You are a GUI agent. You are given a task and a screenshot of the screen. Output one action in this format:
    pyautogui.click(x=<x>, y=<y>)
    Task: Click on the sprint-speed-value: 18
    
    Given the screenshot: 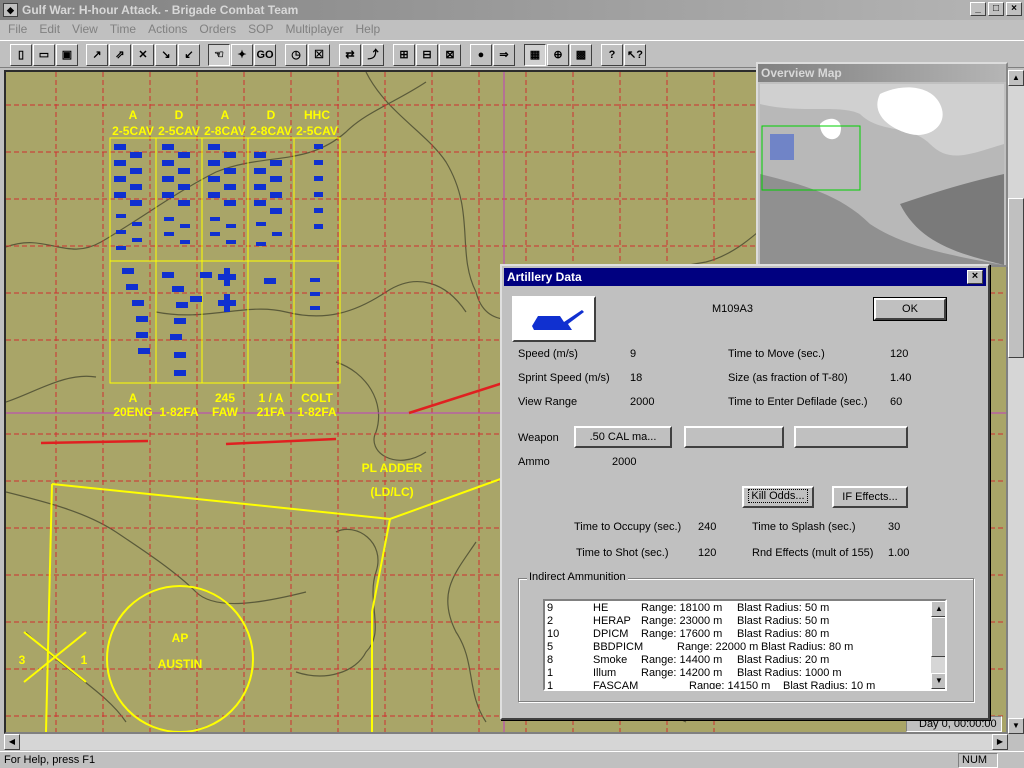 What is the action you would take?
    pyautogui.click(x=636, y=378)
    